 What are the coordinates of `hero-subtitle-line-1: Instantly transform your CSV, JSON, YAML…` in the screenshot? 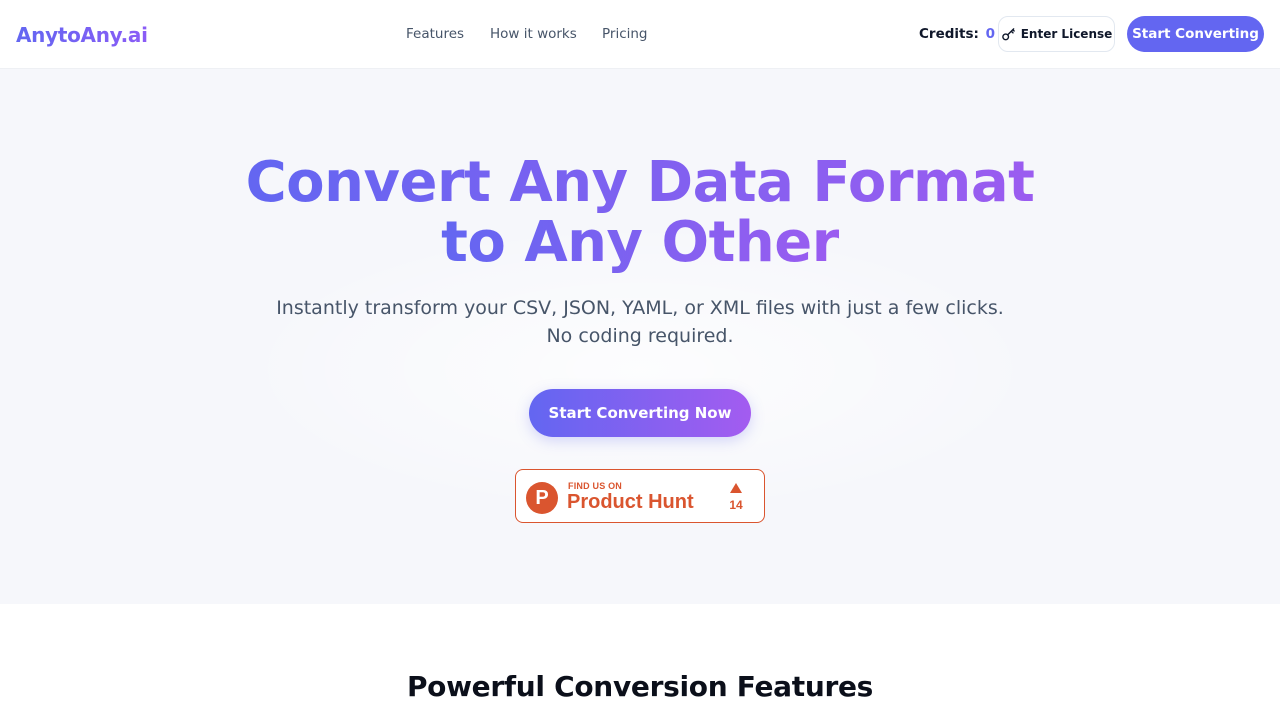 It's located at (640, 308).